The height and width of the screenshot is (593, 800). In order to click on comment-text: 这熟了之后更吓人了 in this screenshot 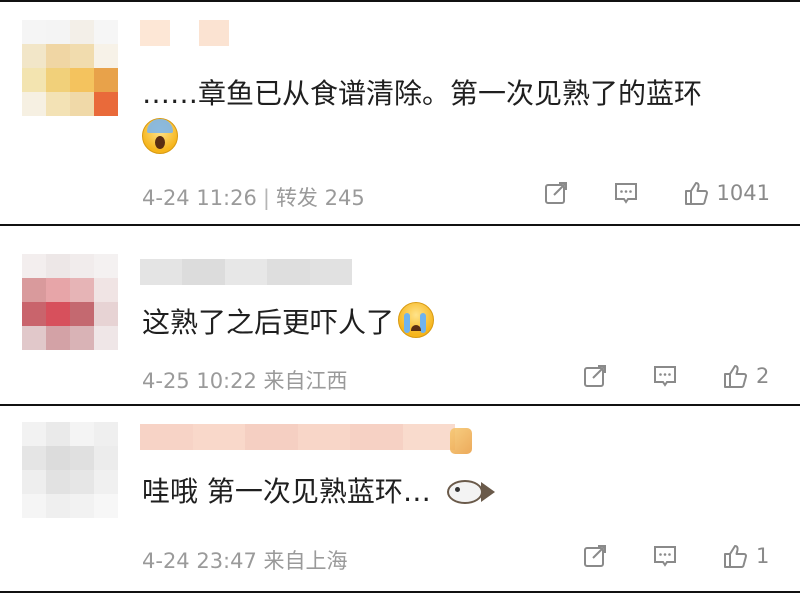, I will do `click(288, 322)`.